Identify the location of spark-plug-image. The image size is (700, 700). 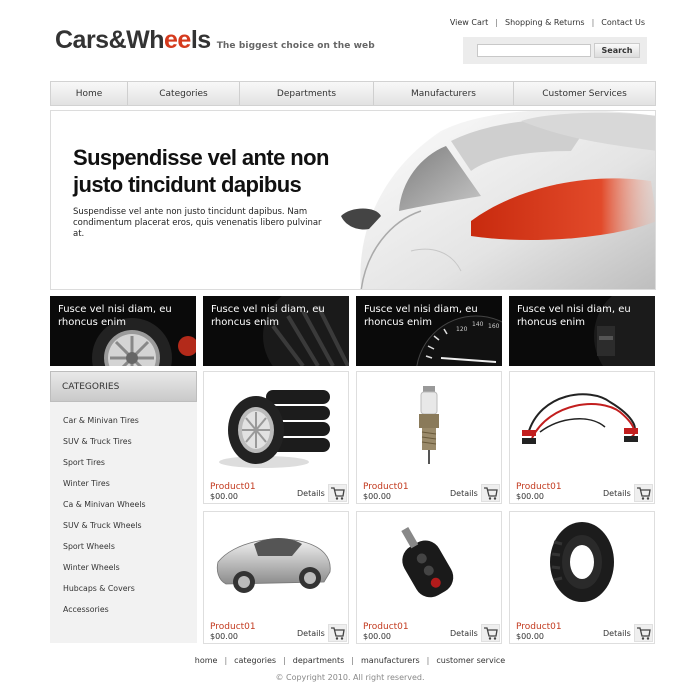
(429, 424).